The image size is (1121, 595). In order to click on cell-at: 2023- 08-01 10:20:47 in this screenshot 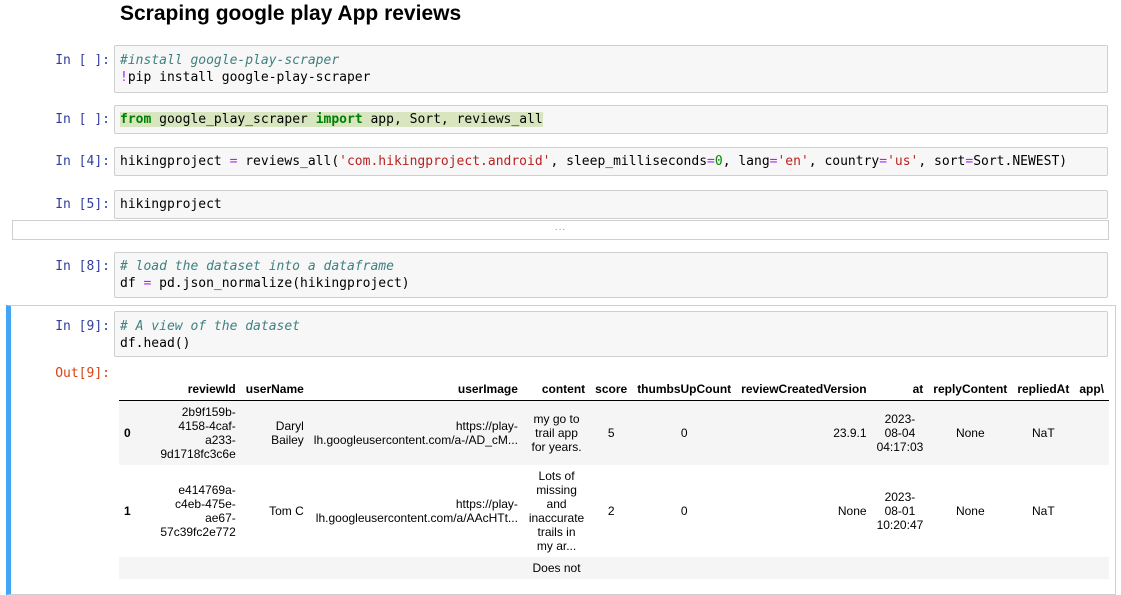, I will do `click(900, 511)`.